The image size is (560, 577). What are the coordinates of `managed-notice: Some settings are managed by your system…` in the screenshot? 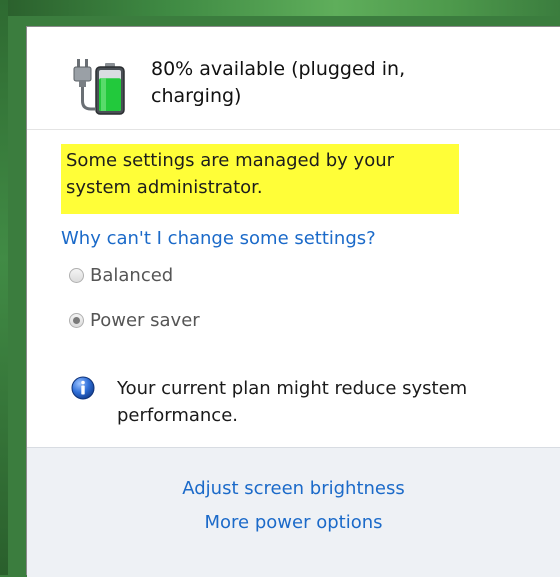 It's located at (260, 179).